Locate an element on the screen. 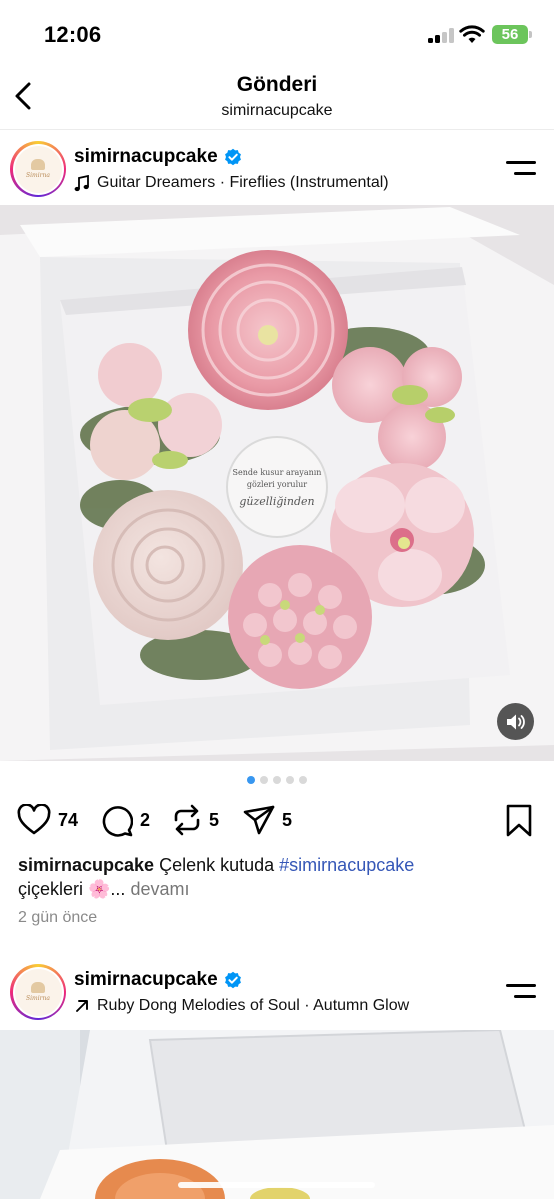  caption-username: simirnacupcake is located at coordinates (86, 865).